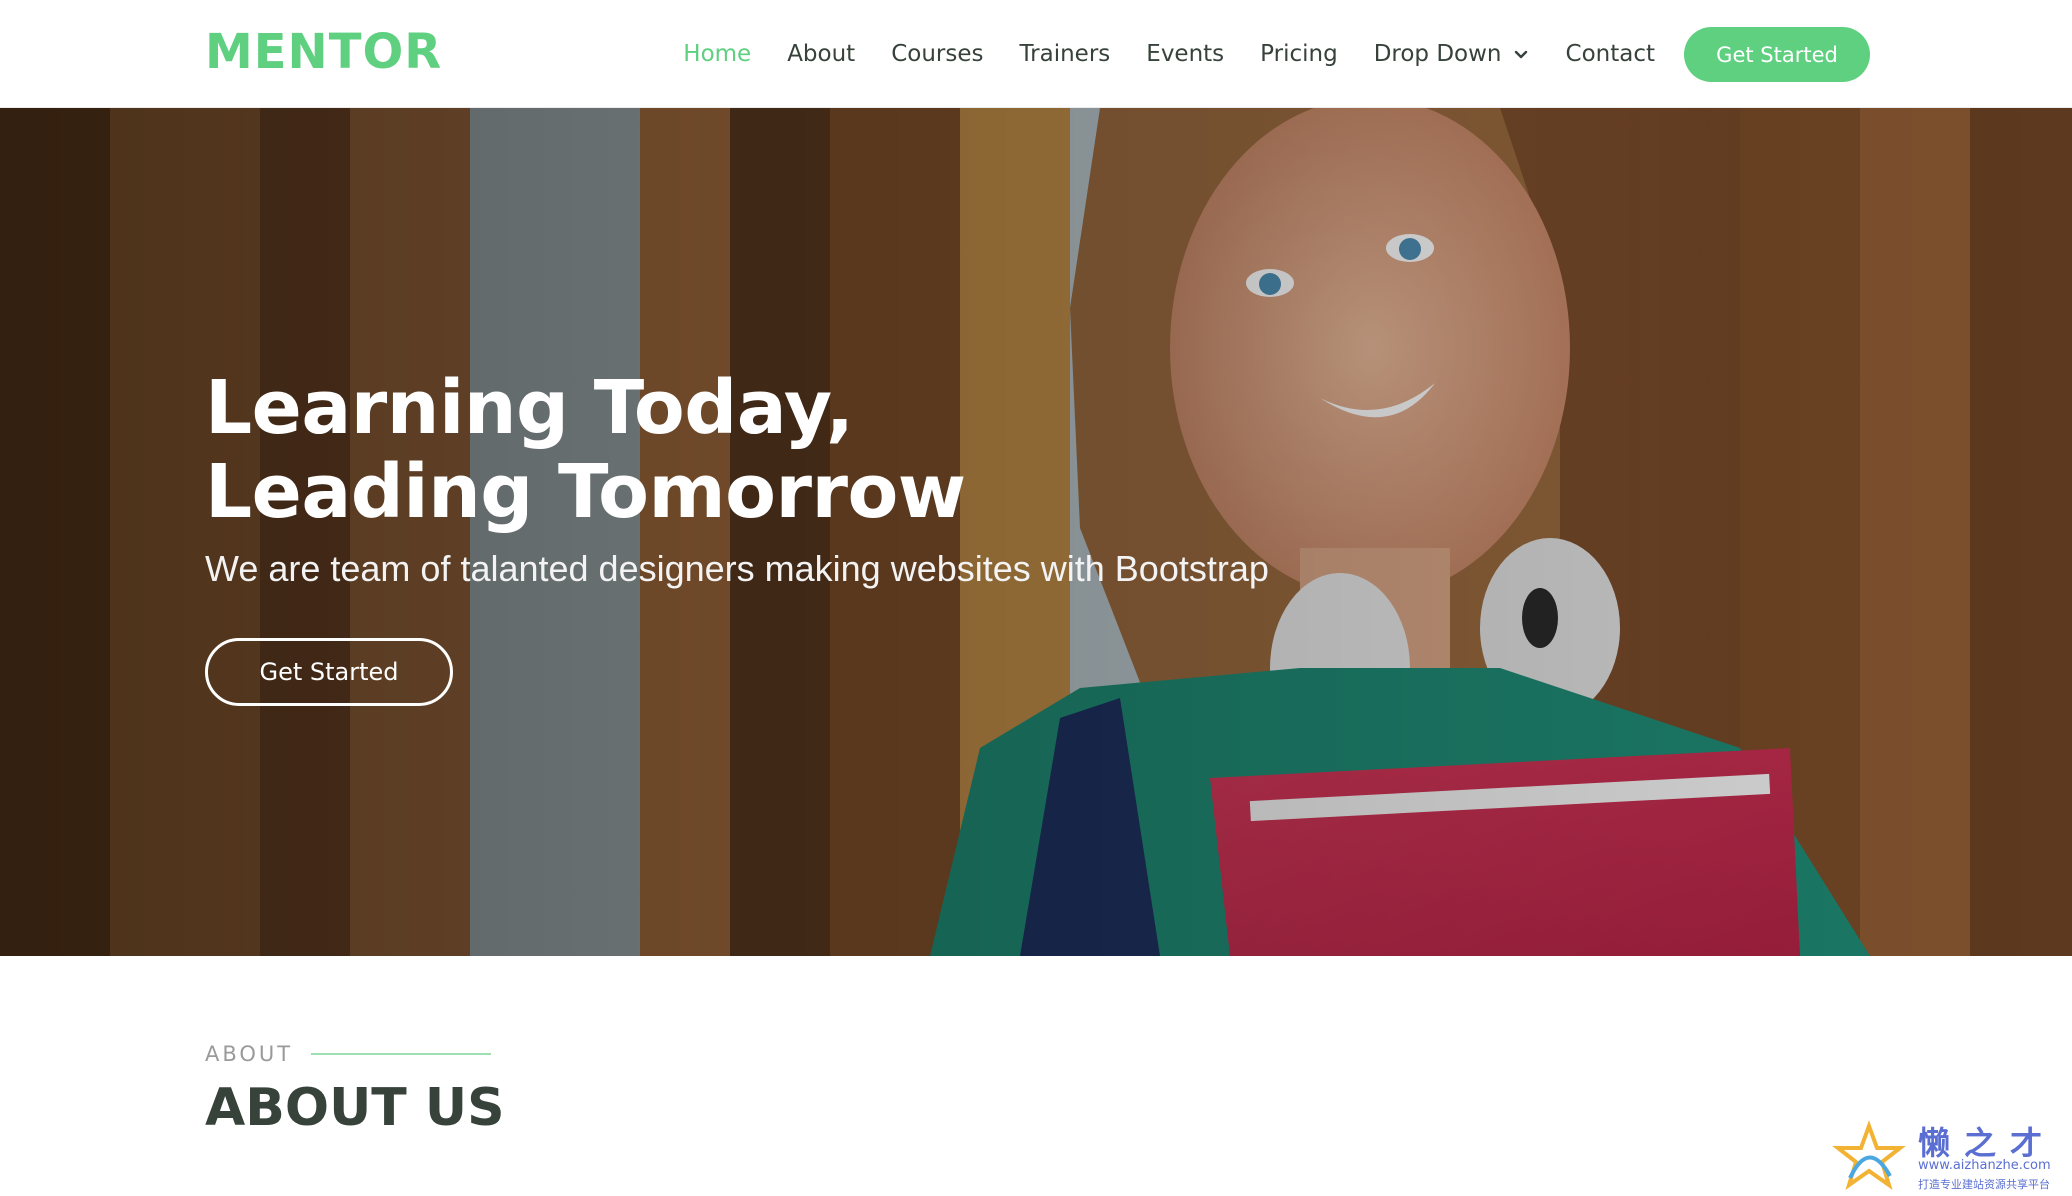  I want to click on nav-item-pricing: Pricing, so click(1299, 54).